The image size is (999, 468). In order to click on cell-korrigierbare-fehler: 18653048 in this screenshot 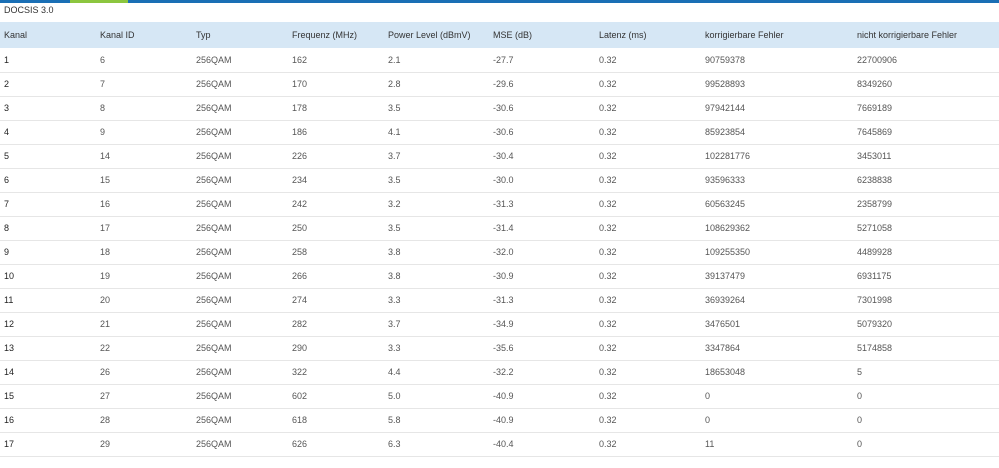, I will do `click(725, 372)`.